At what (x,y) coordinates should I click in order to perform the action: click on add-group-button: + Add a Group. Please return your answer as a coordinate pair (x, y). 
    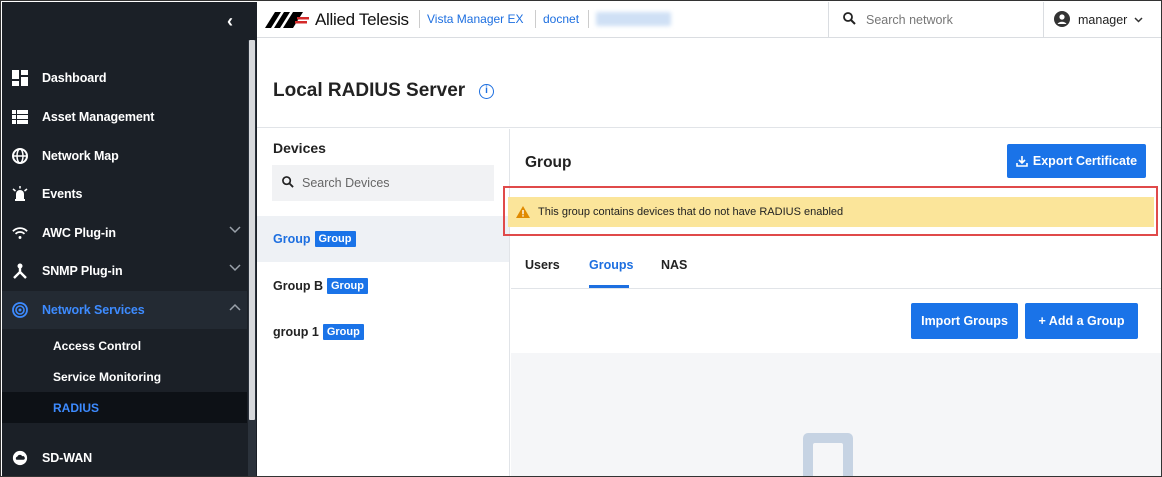
    Looking at the image, I should click on (1081, 321).